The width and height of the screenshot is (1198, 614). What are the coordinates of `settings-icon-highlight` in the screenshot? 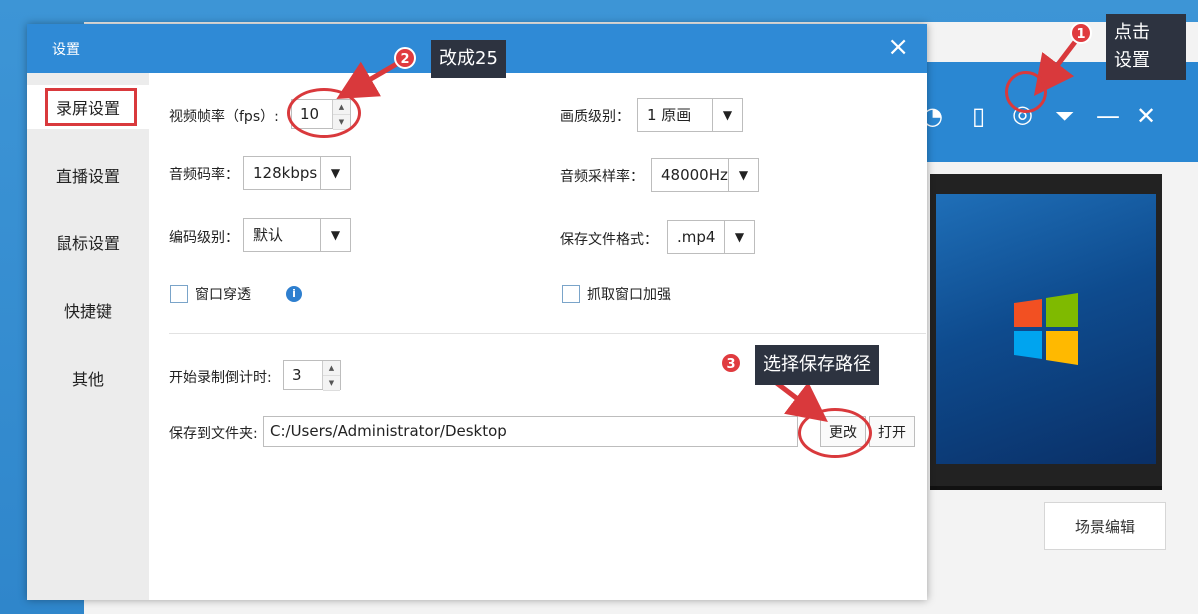 It's located at (1026, 92).